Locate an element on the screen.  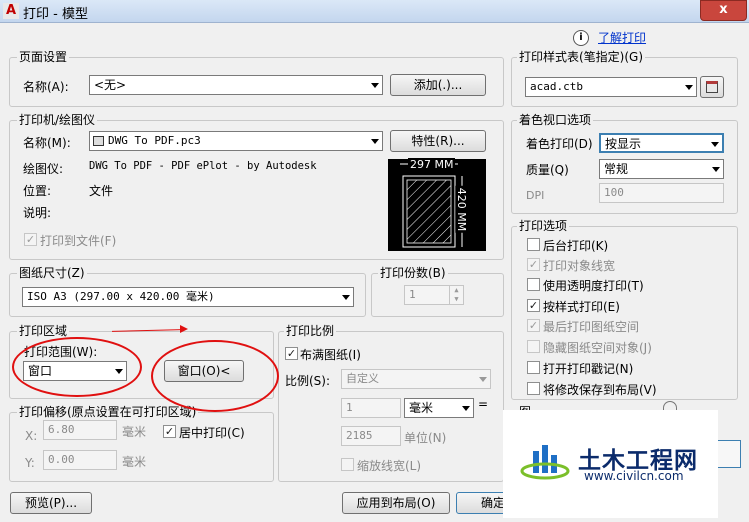
plot-lineweights-checkbox: ✓ is located at coordinates (533, 264).